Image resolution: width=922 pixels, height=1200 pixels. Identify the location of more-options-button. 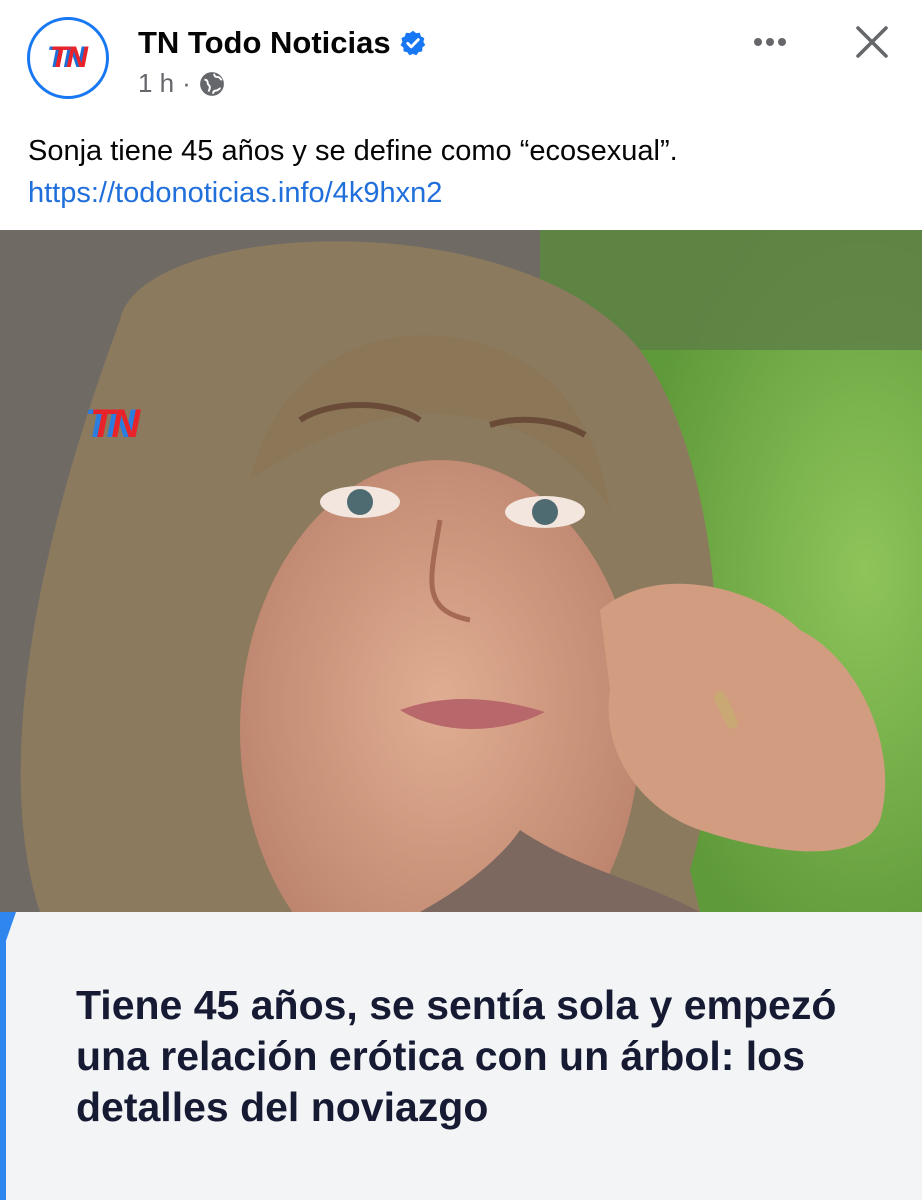
(770, 42).